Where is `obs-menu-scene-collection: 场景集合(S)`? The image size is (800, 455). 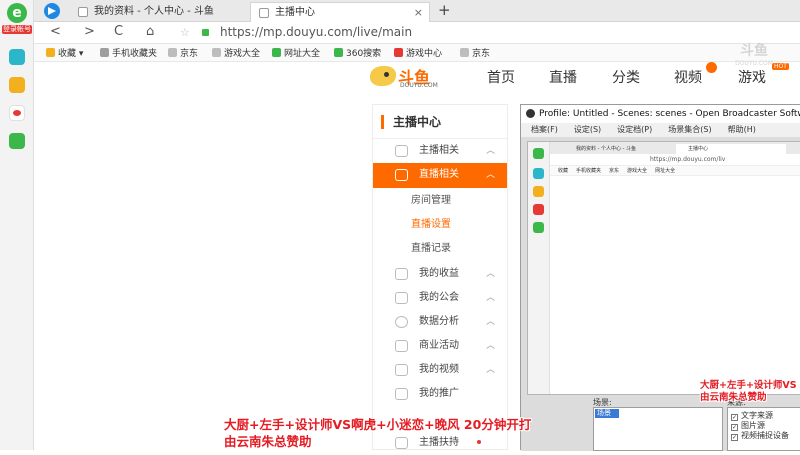
obs-menu-scene-collection: 场景集合(S) is located at coordinates (689, 129).